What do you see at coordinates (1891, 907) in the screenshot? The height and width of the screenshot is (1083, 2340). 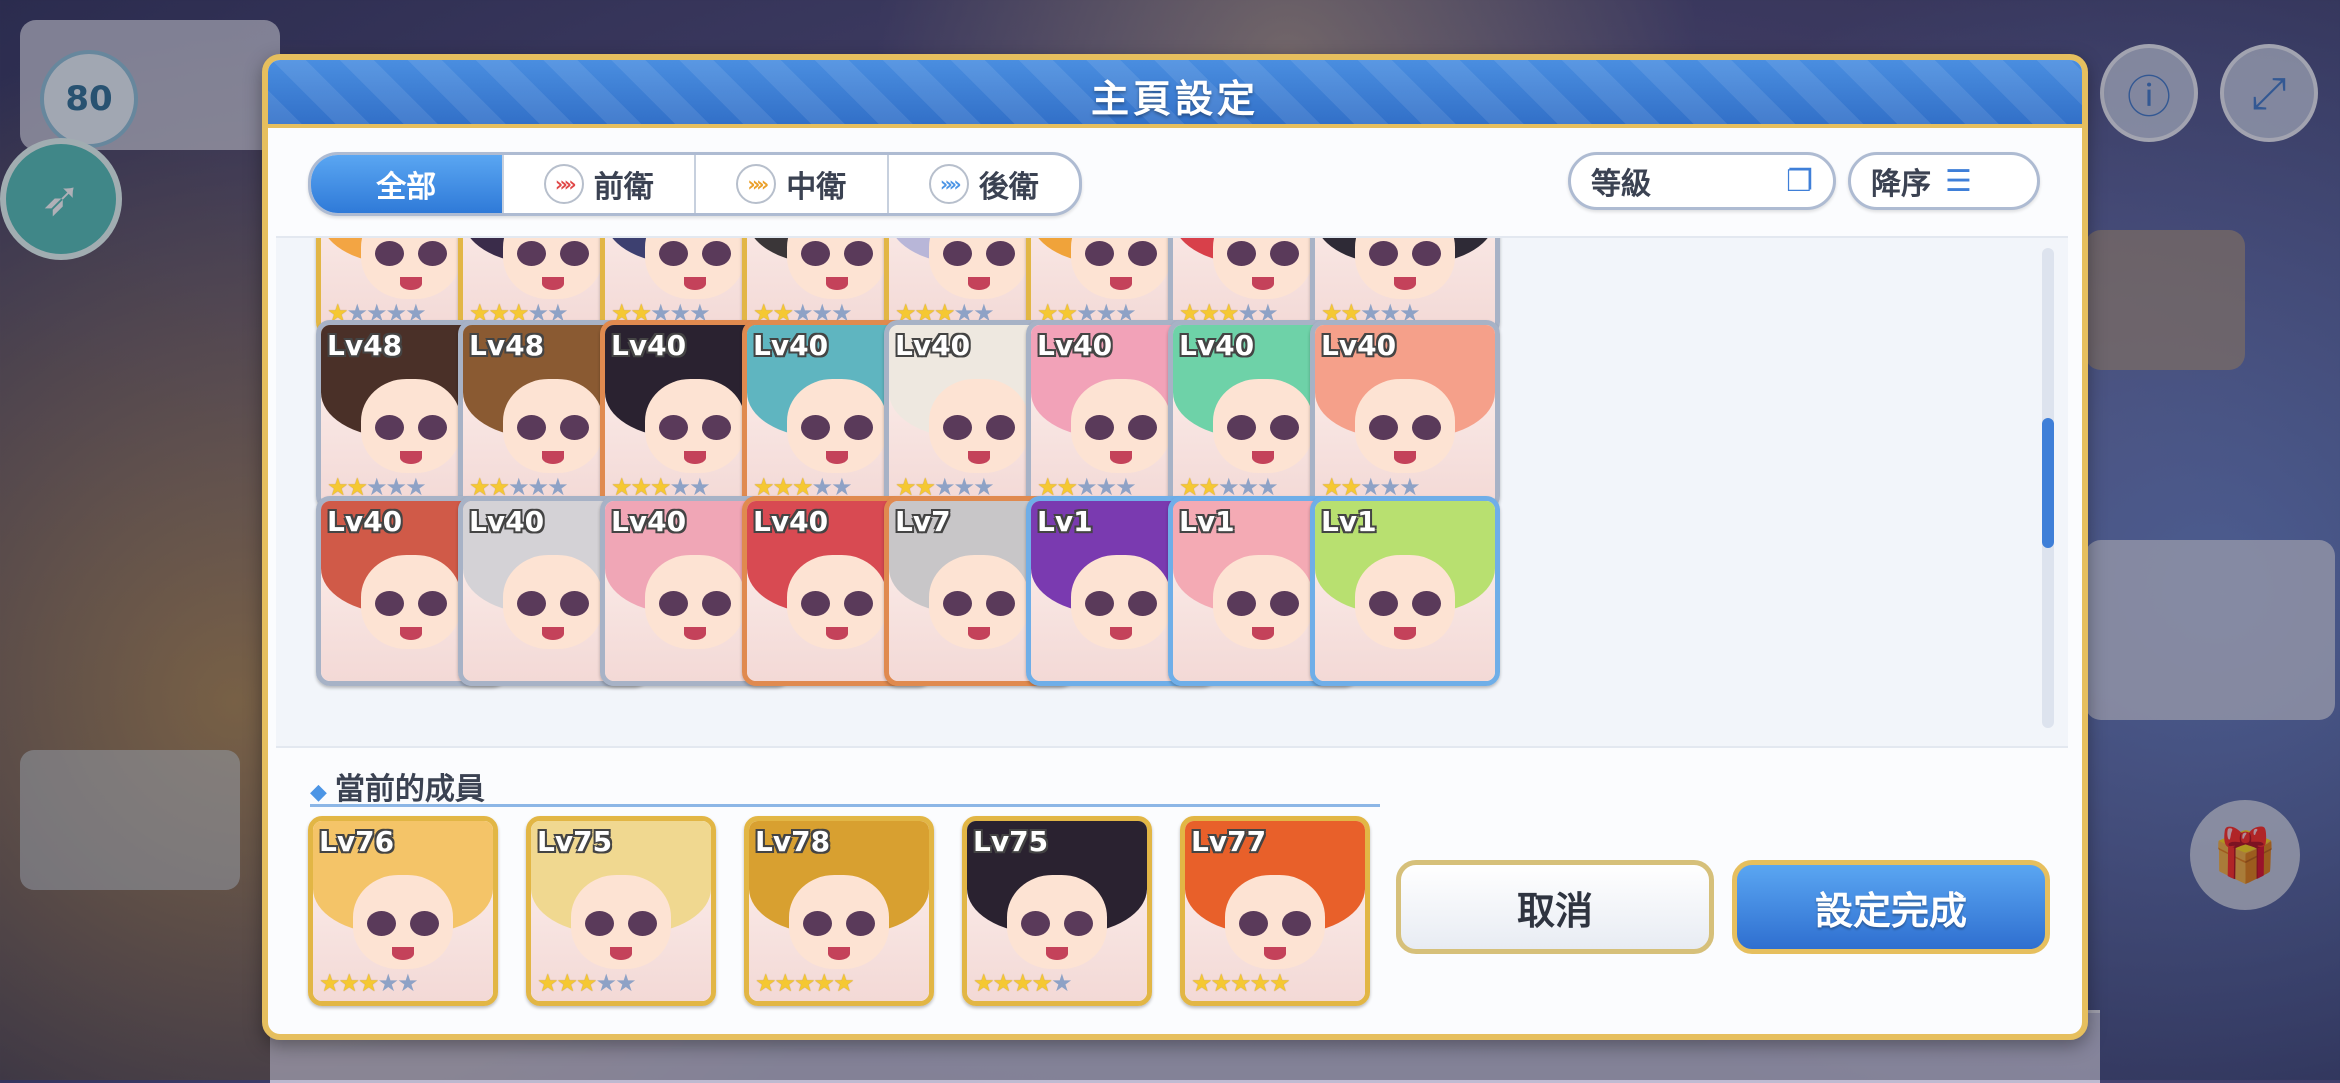 I see `confirm-button: 設定完成` at bounding box center [1891, 907].